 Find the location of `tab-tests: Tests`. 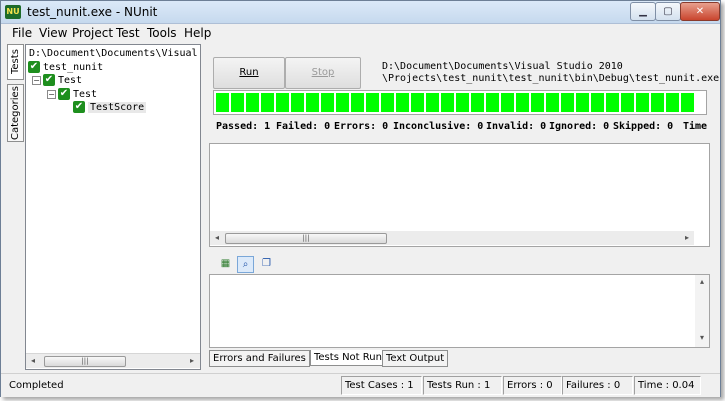

tab-tests: Tests is located at coordinates (15, 62).